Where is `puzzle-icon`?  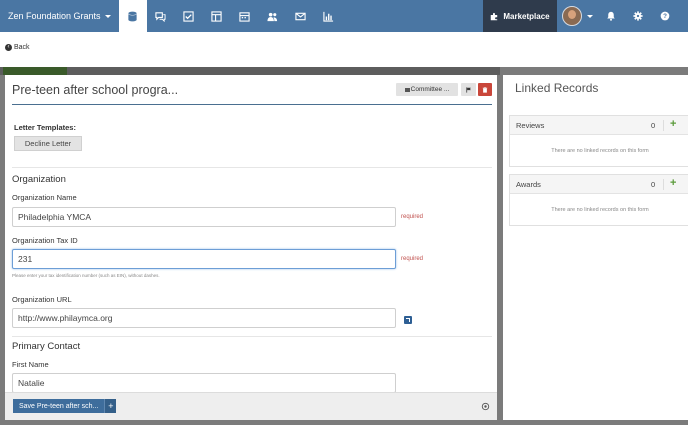 puzzle-icon is located at coordinates (494, 16).